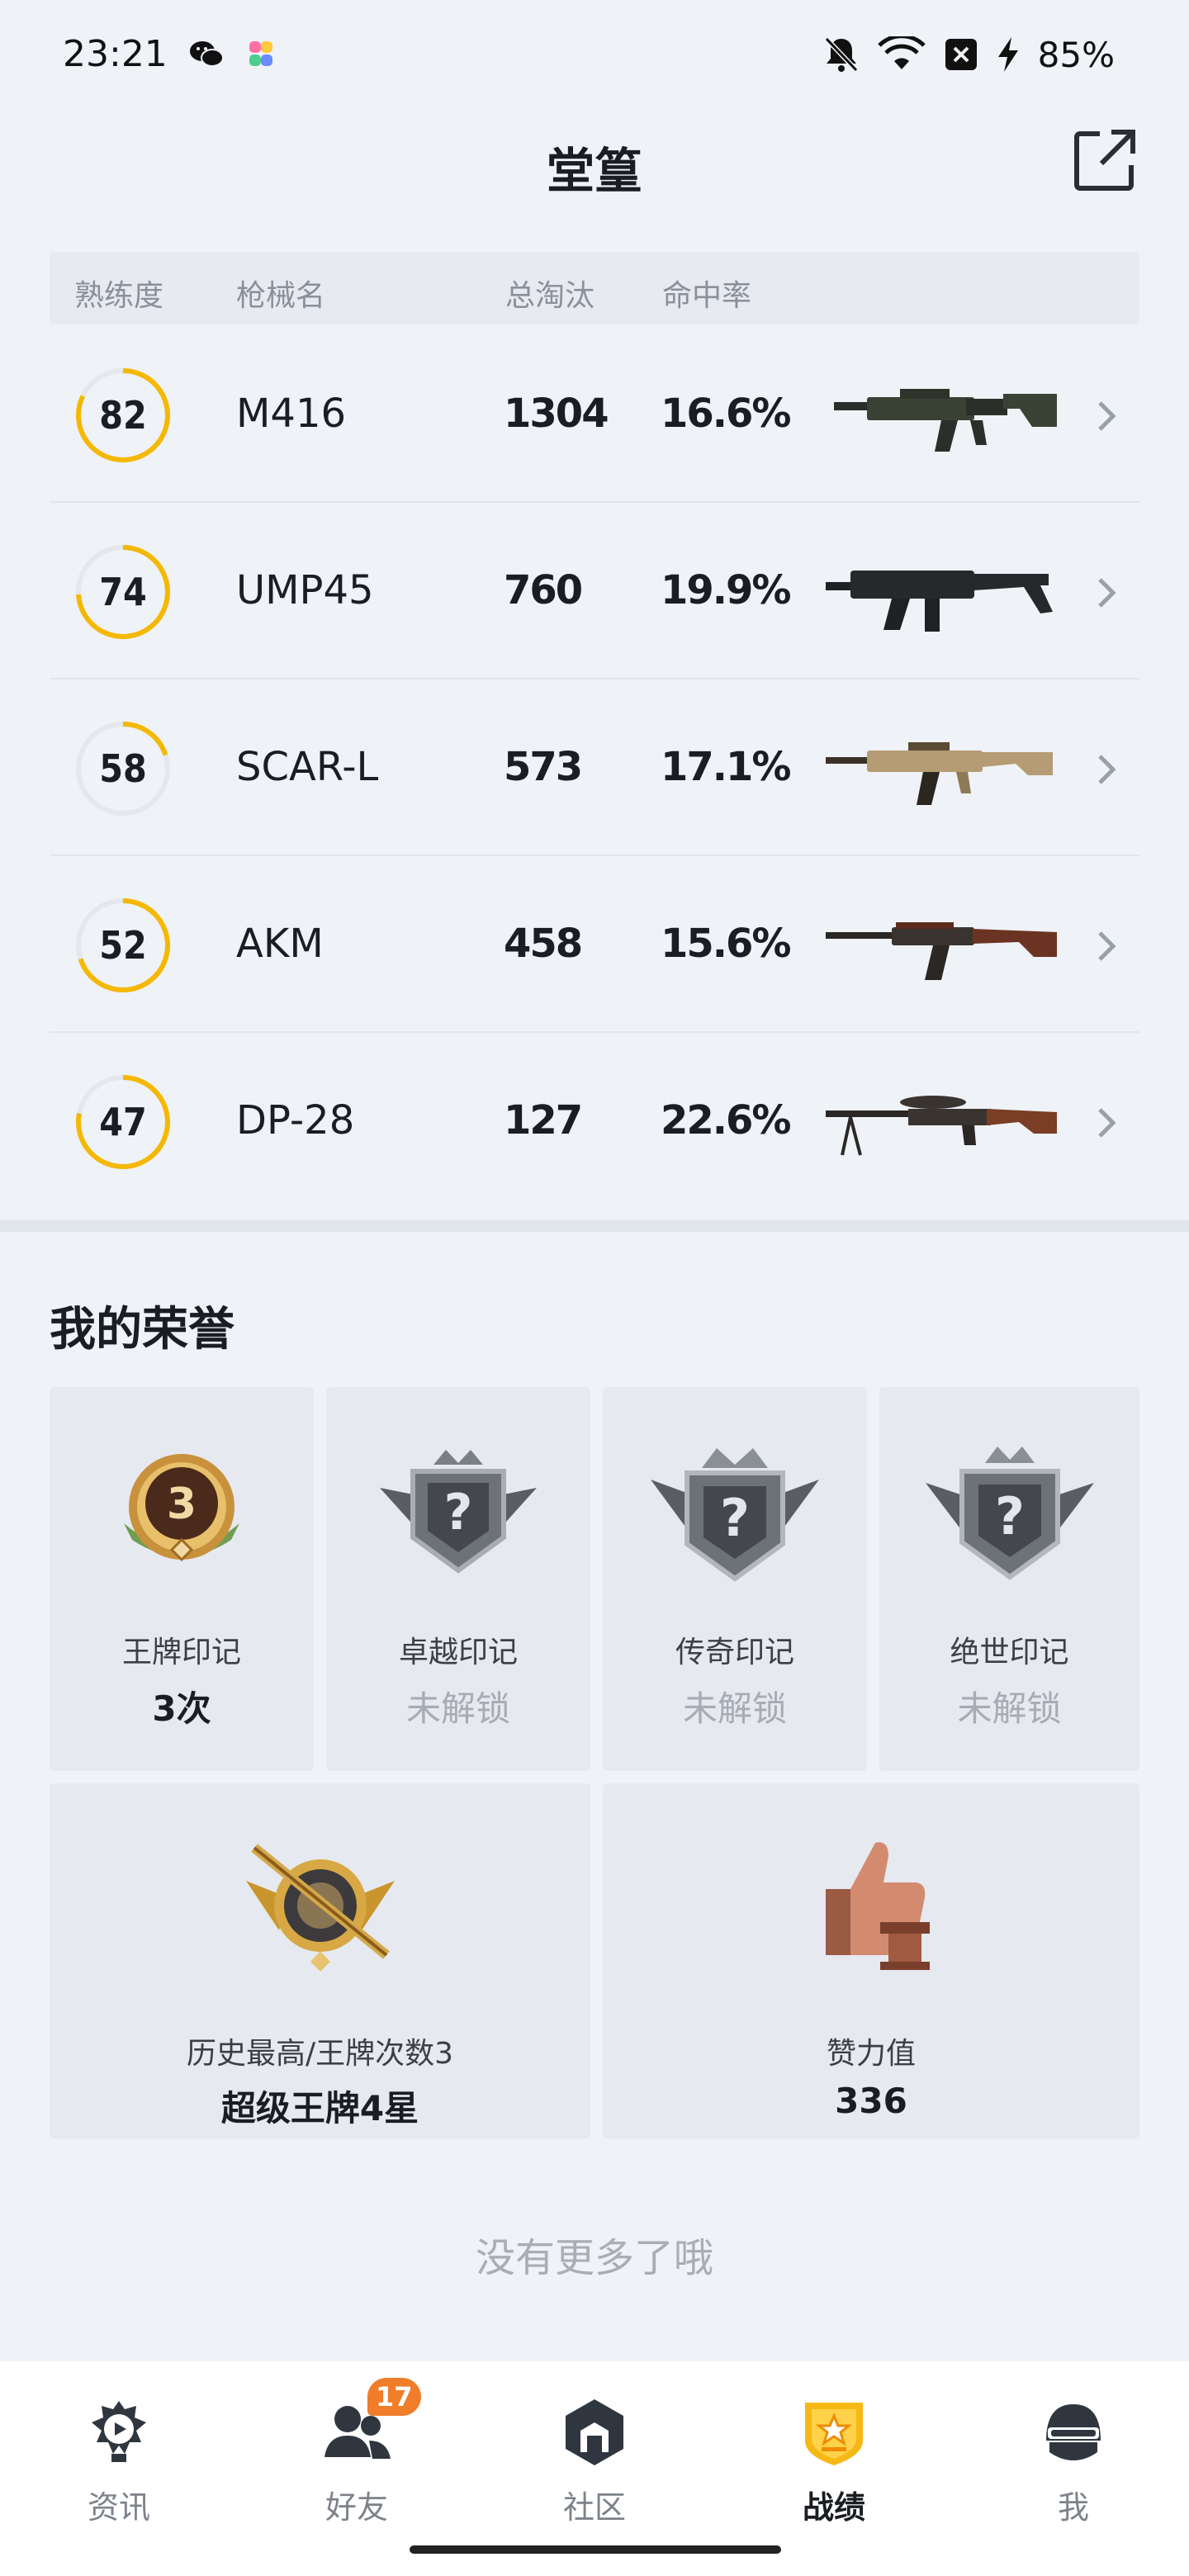  Describe the element at coordinates (833, 2507) in the screenshot. I see `tab-label: 战绩` at that location.